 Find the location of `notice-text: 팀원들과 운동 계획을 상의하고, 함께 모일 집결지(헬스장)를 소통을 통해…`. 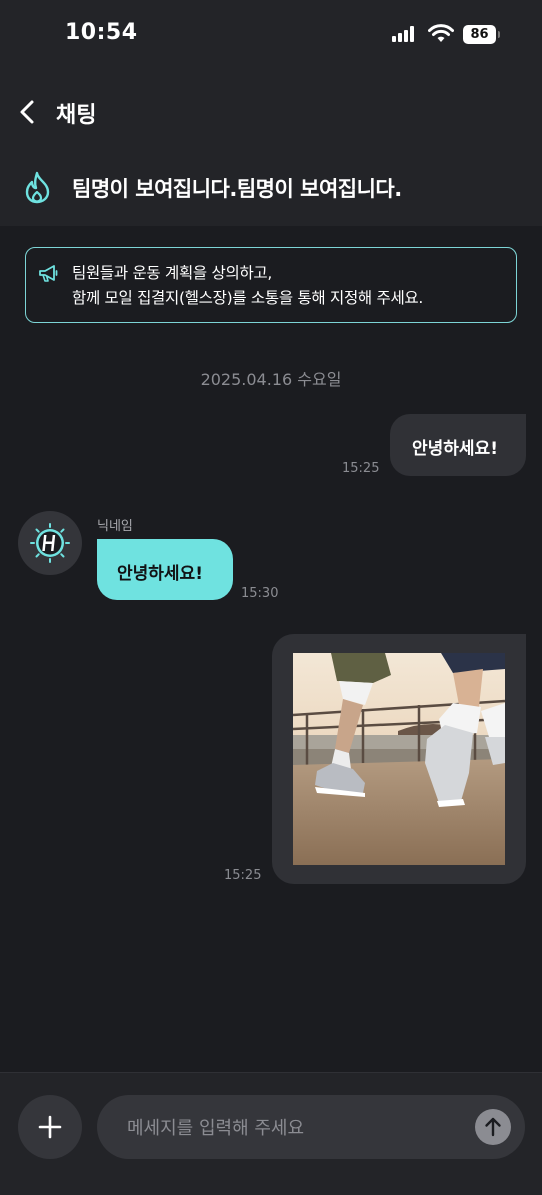

notice-text: 팀원들과 운동 계획을 상의하고, 함께 모일 집결지(헬스장)를 소통을 통해… is located at coordinates (247, 286).